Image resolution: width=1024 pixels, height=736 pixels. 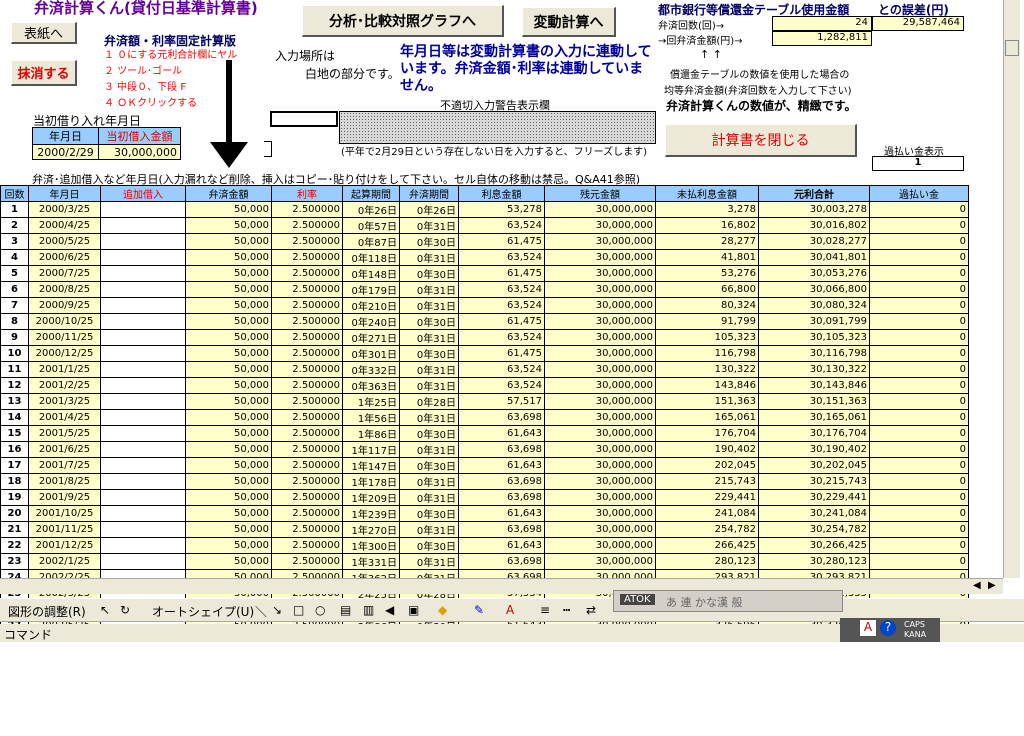 I want to click on rotate-icon: ↻, so click(x=125, y=610).